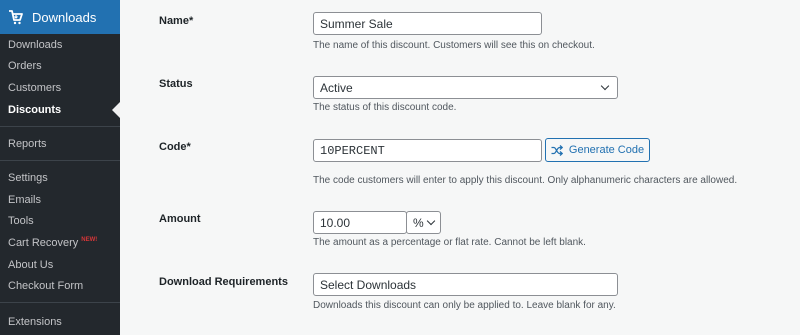 Image resolution: width=800 pixels, height=335 pixels. What do you see at coordinates (335, 222) in the screenshot?
I see `amount-input-value: 10.00` at bounding box center [335, 222].